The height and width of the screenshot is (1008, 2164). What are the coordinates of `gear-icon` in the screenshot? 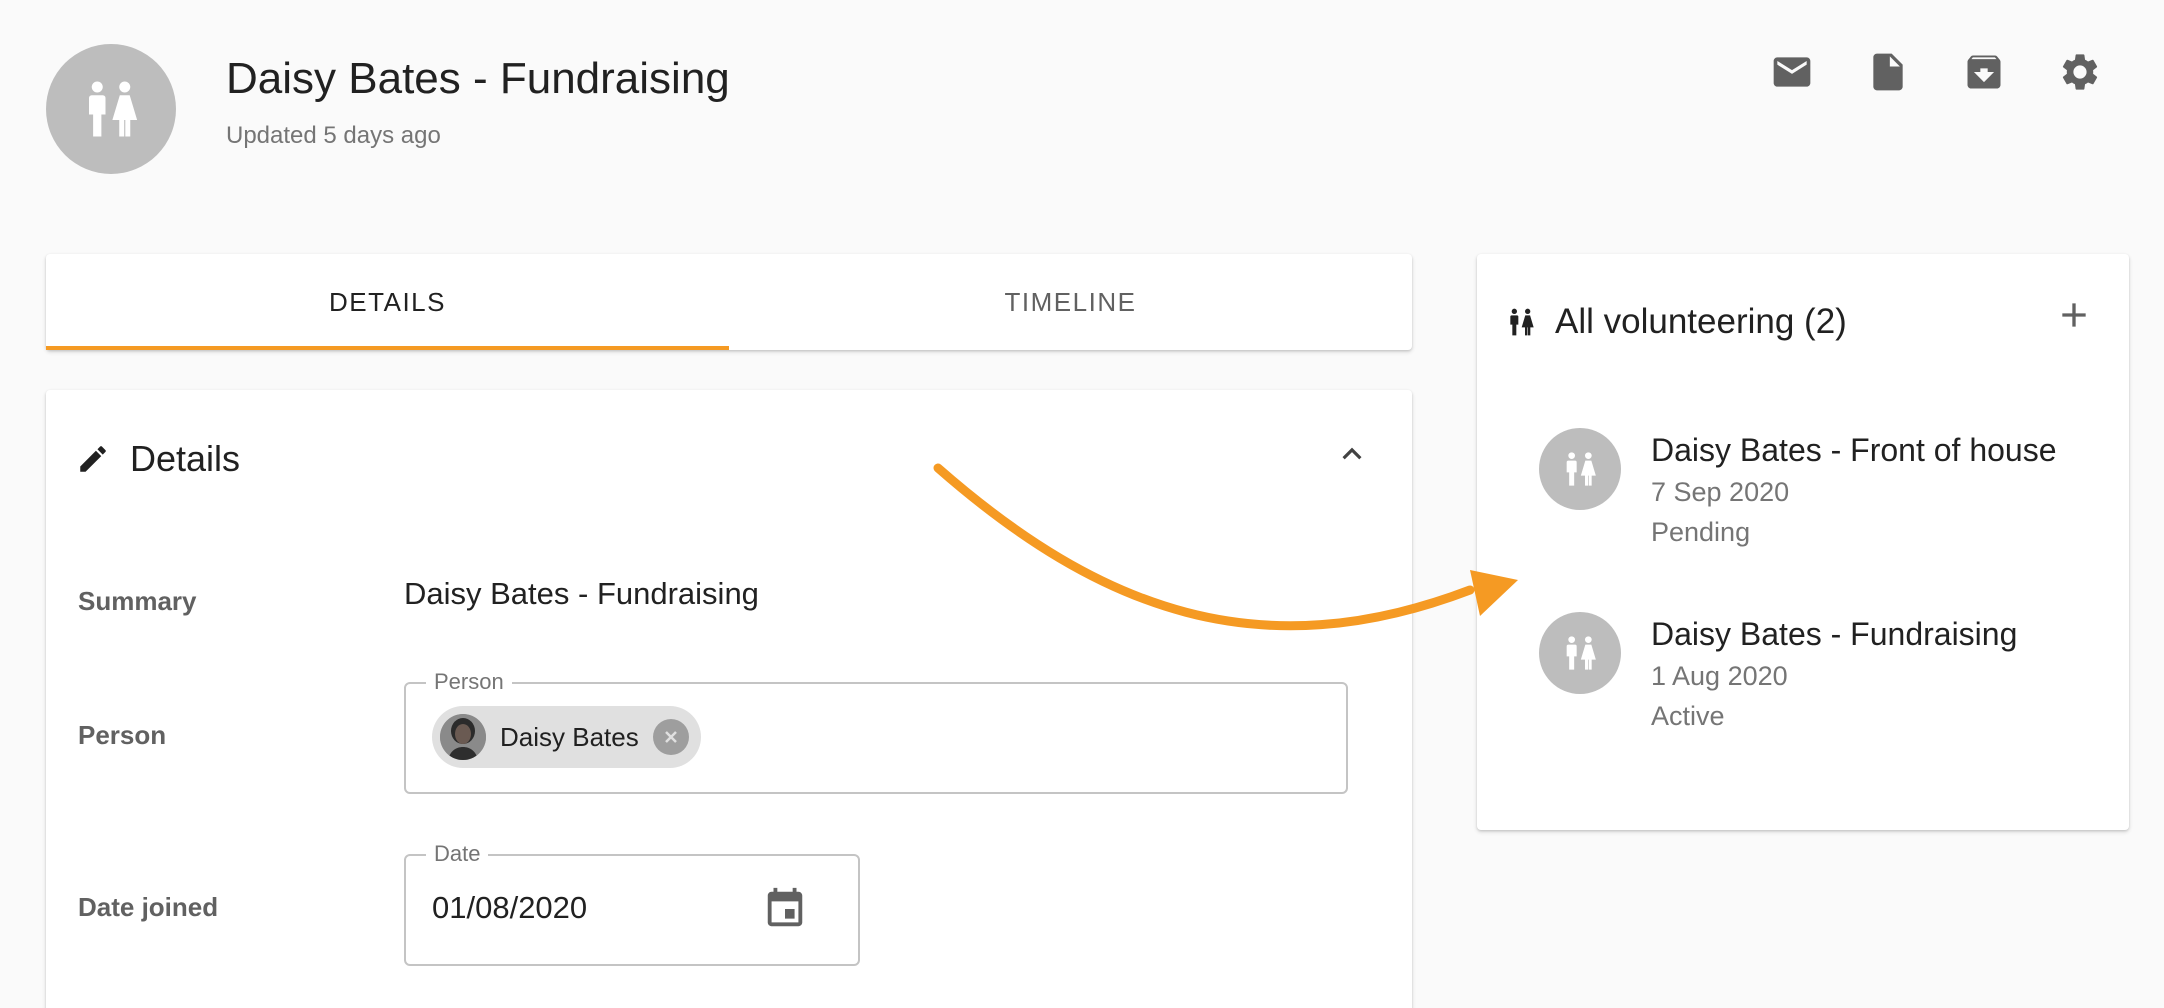 It's located at (2080, 72).